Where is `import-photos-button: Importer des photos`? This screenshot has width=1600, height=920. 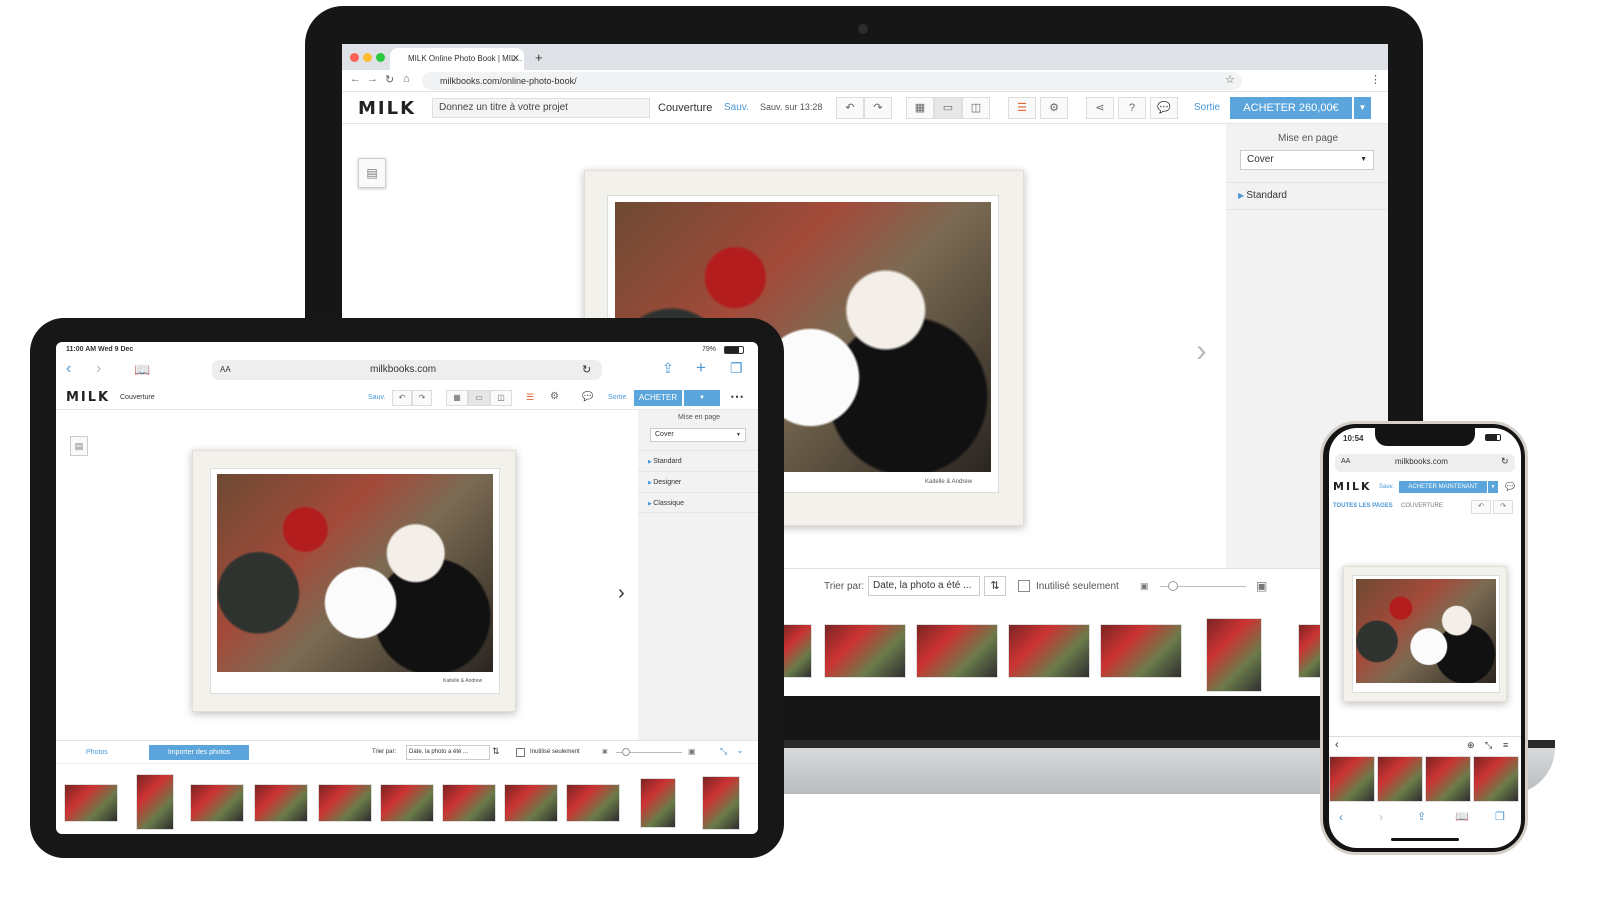
import-photos-button: Importer des photos is located at coordinates (199, 752).